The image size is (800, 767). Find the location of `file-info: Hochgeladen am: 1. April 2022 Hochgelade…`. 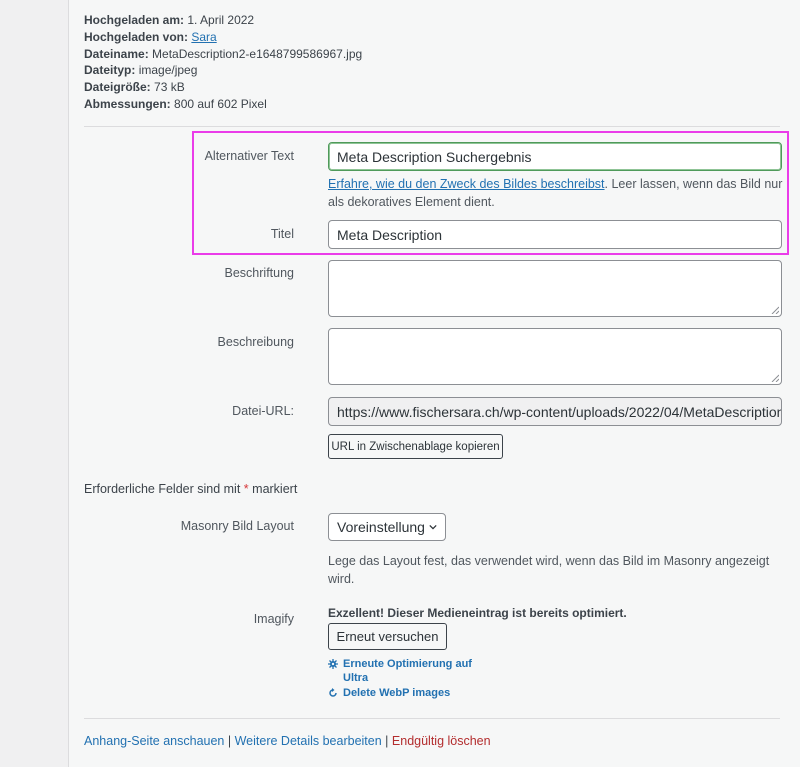

file-info: Hochgeladen am: 1. April 2022 Hochgelade… is located at coordinates (223, 62).